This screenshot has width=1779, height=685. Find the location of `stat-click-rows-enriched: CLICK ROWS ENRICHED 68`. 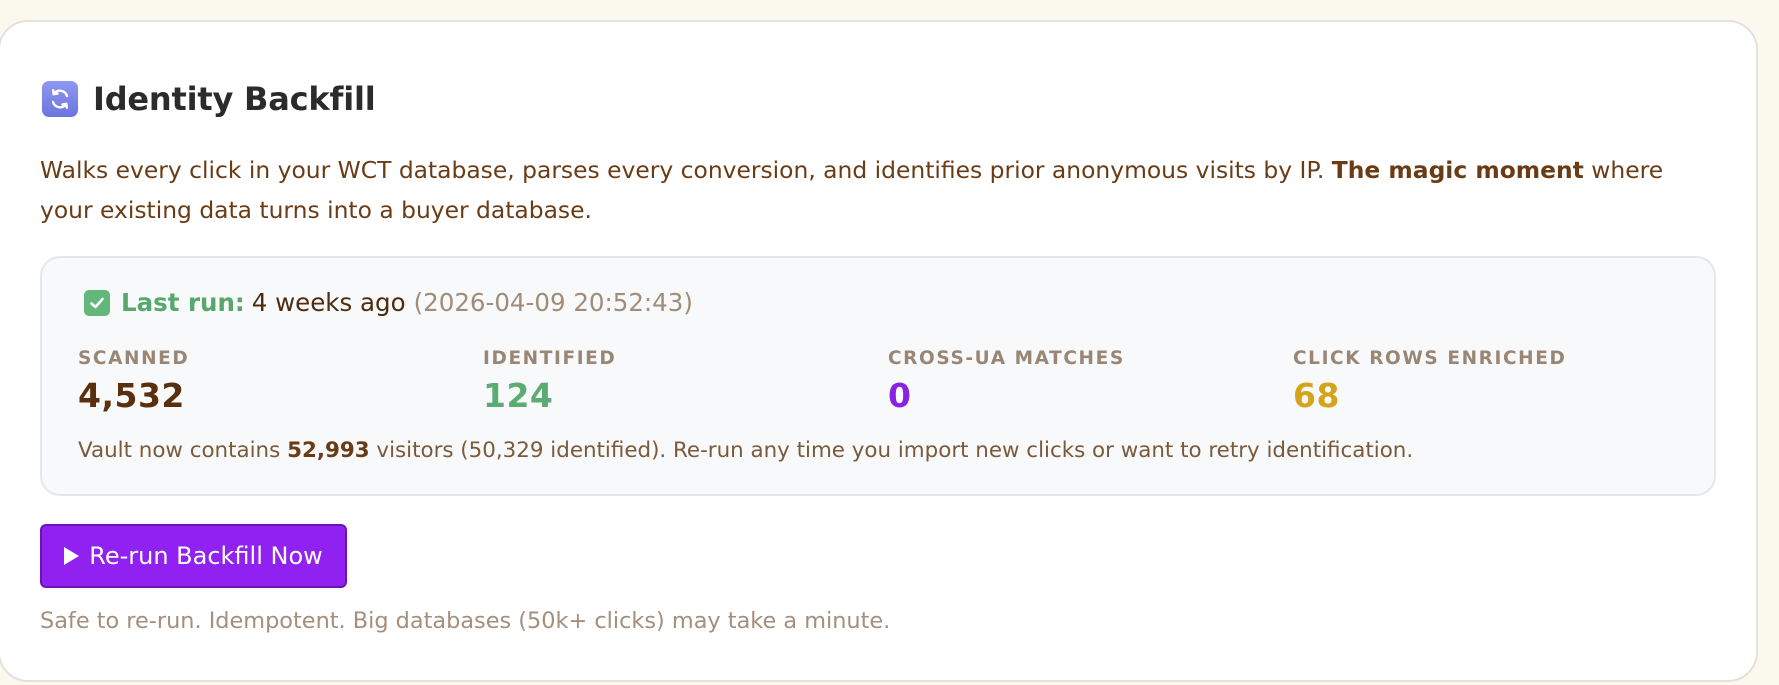

stat-click-rows-enriched: CLICK ROWS ENRICHED 68 is located at coordinates (1483, 381).